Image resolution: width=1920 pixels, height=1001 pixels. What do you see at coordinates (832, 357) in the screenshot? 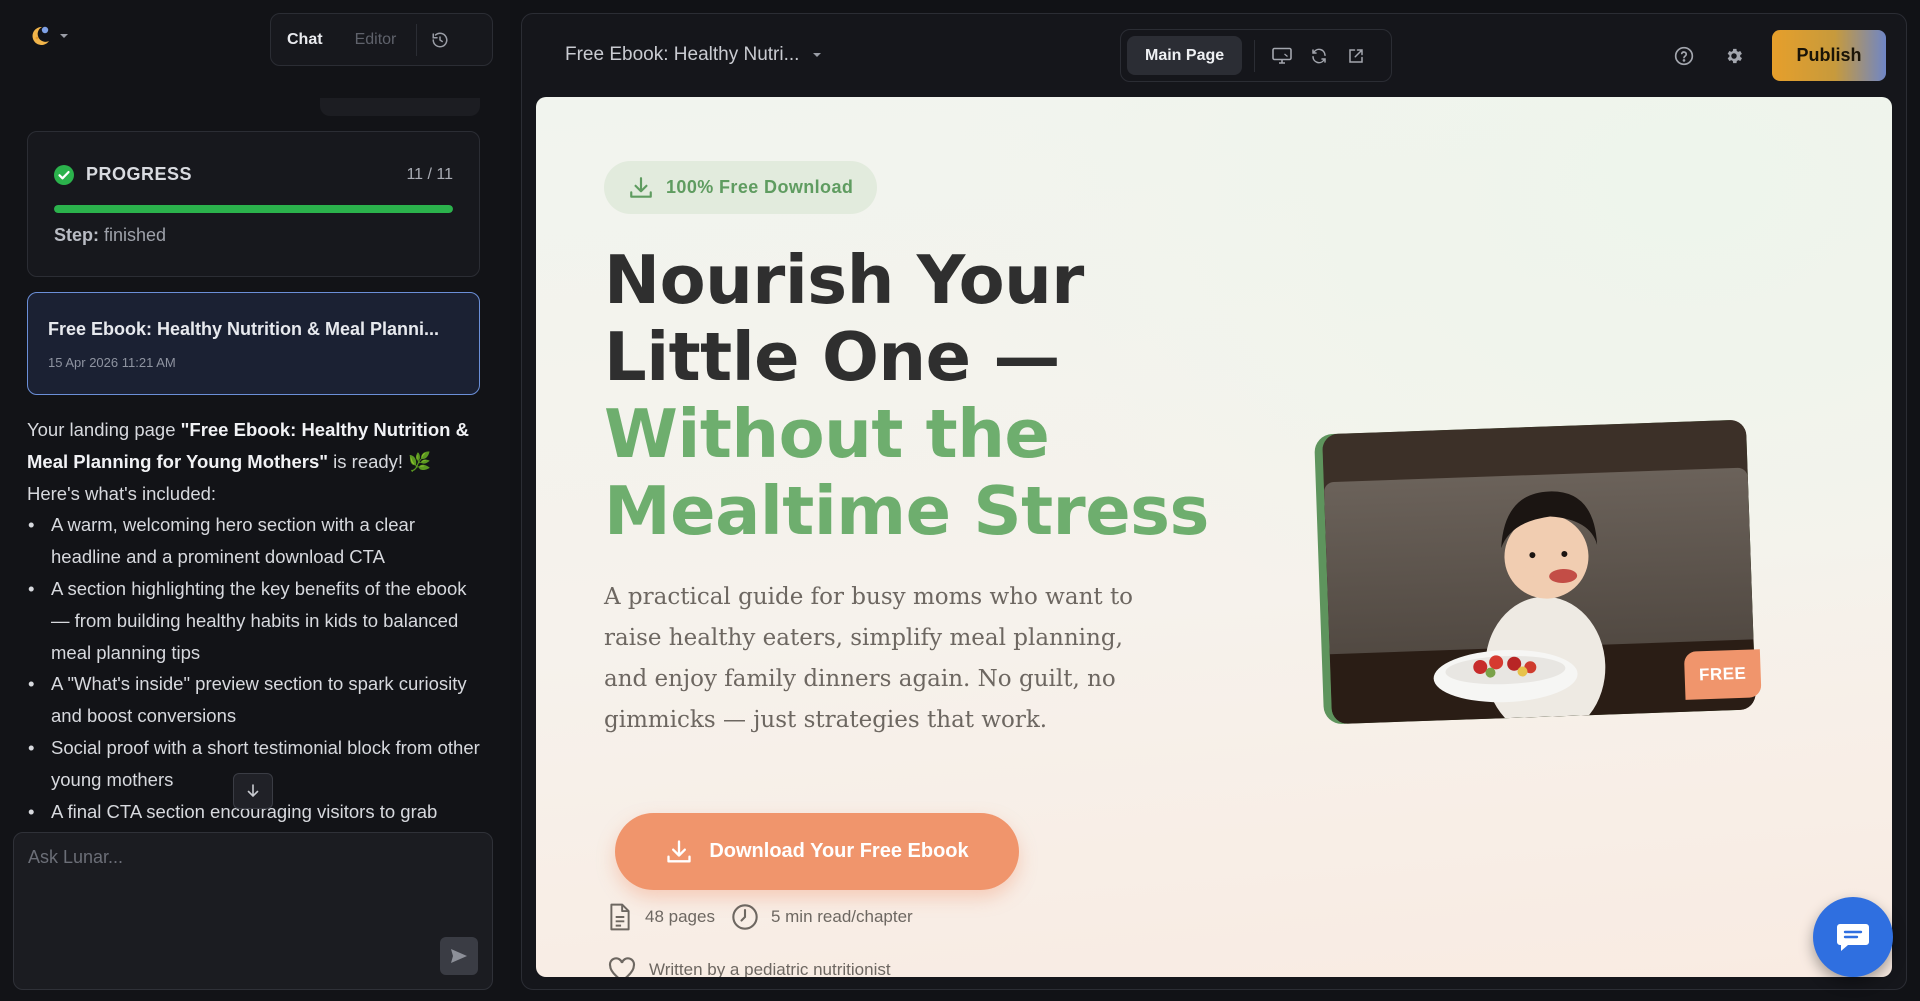
I see `headline-line-2: Little One —` at bounding box center [832, 357].